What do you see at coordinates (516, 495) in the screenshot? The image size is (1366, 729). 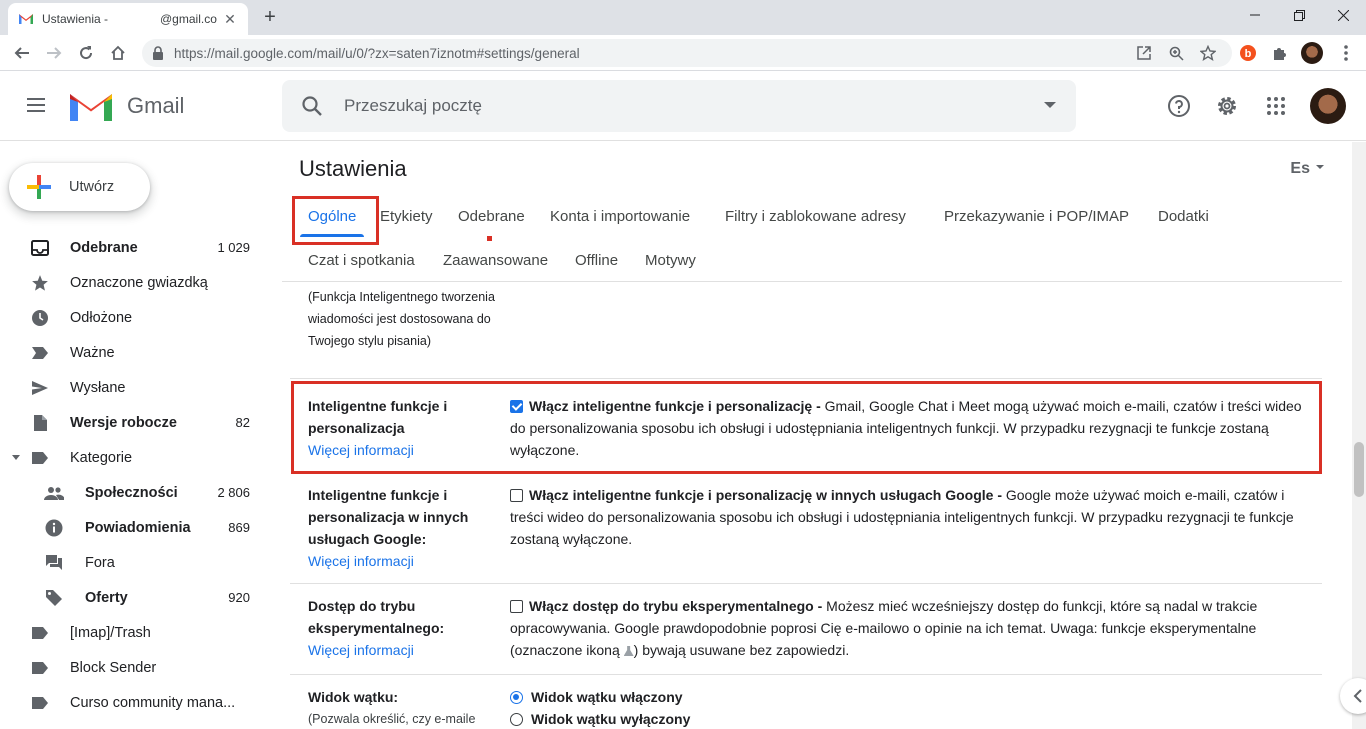 I see `smart-features-other-checkbox` at bounding box center [516, 495].